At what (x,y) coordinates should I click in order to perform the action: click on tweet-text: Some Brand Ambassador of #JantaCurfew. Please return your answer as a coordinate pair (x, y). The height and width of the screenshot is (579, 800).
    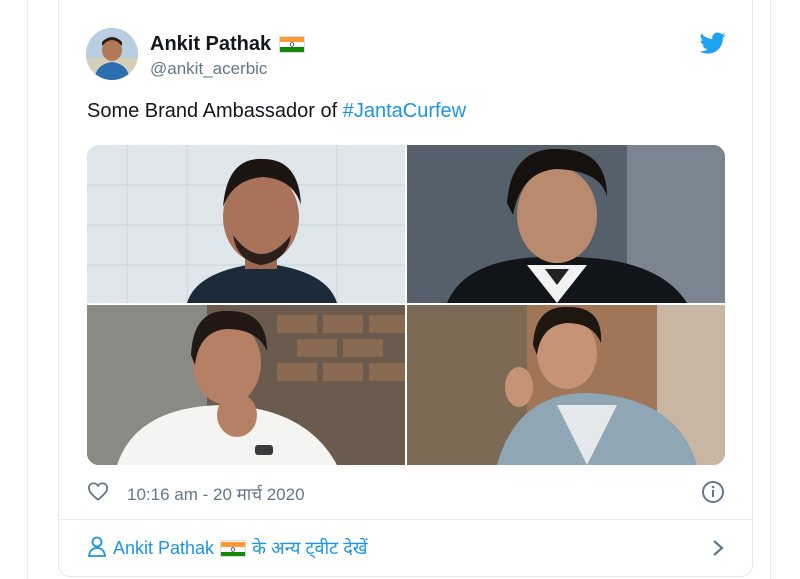
    Looking at the image, I should click on (276, 111).